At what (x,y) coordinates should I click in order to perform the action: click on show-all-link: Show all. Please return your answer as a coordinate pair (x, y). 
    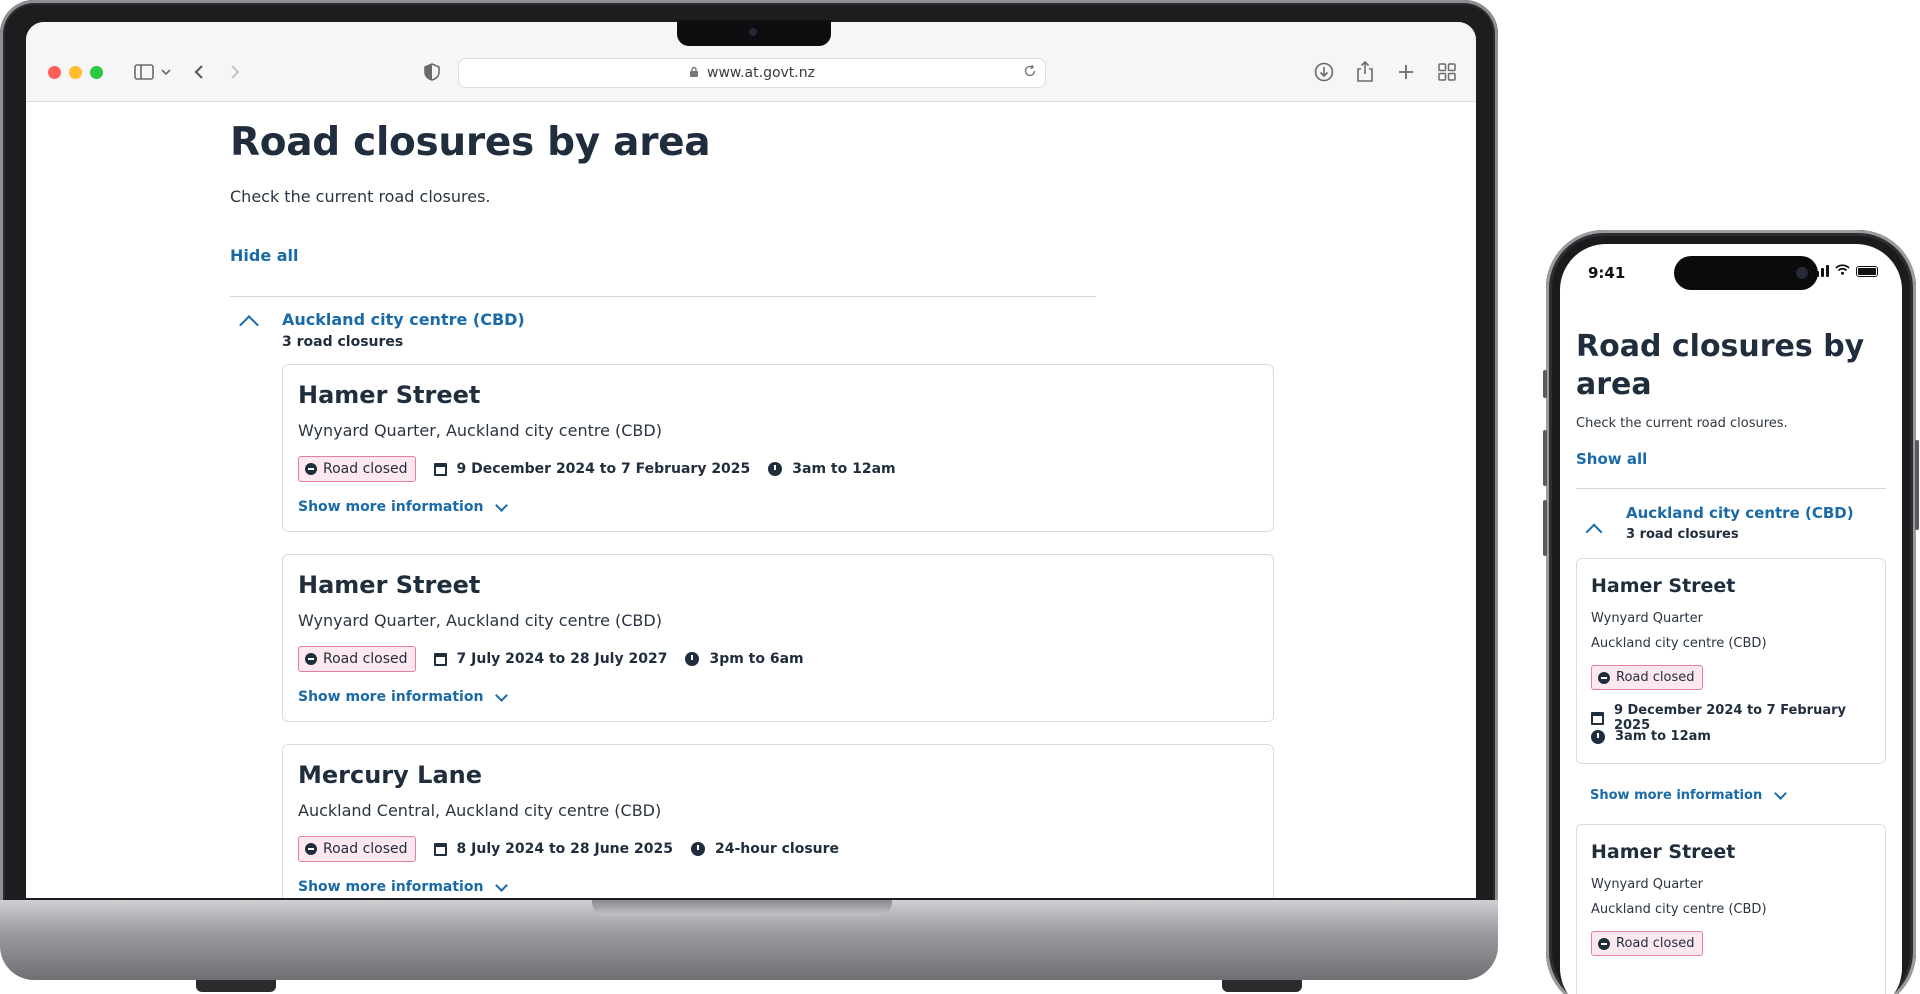
    Looking at the image, I should click on (1611, 459).